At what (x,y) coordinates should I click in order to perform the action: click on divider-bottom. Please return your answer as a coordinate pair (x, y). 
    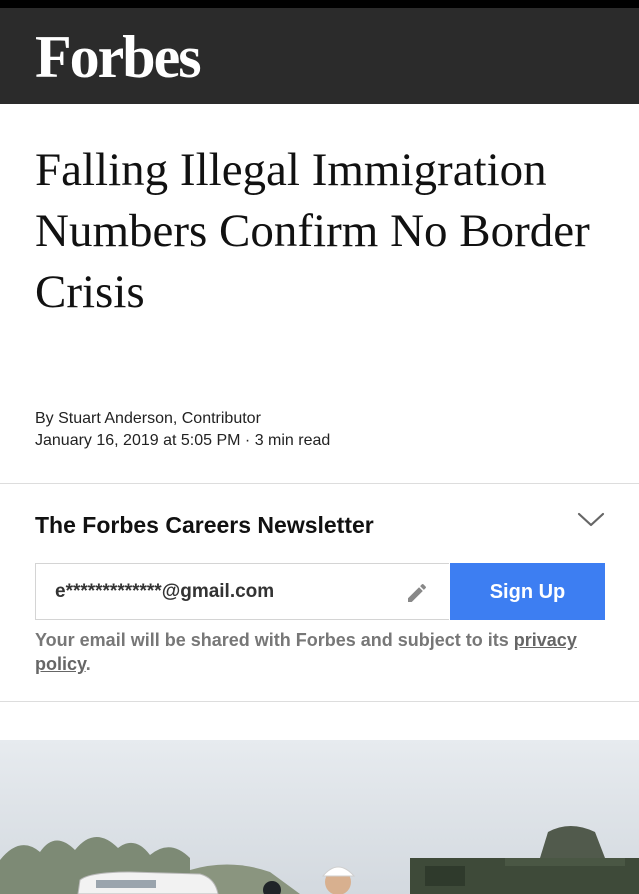
    Looking at the image, I should click on (319, 701).